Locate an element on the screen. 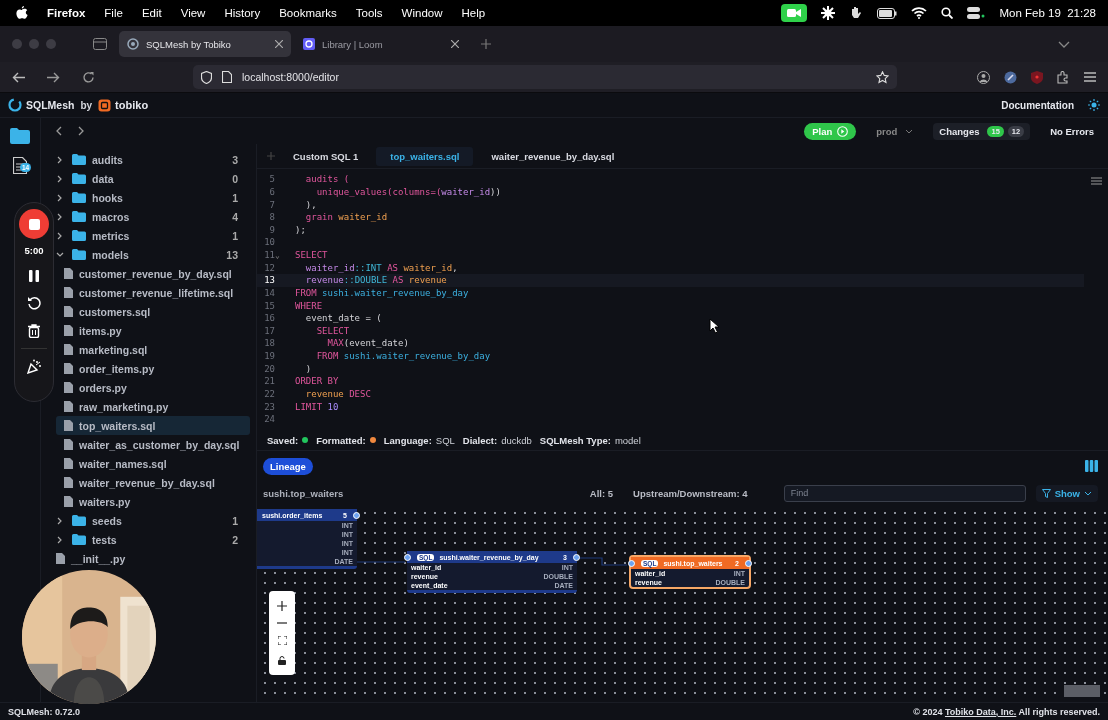 The image size is (1108, 720). menu-item: File is located at coordinates (113, 13).